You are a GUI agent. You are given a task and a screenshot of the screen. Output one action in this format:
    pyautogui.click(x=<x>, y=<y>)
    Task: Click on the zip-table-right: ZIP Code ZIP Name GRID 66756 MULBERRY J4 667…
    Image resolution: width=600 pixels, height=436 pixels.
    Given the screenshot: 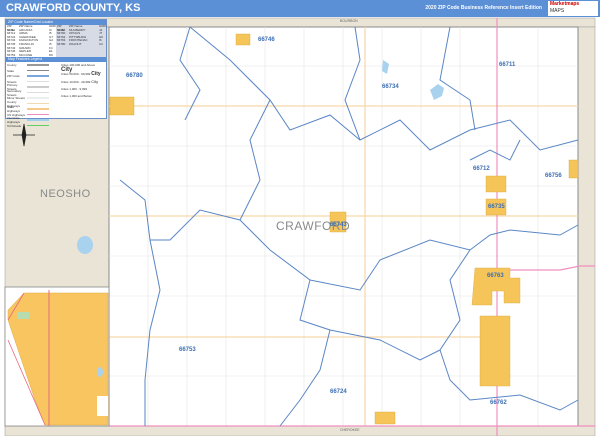 What is the action you would take?
    pyautogui.click(x=81, y=41)
    